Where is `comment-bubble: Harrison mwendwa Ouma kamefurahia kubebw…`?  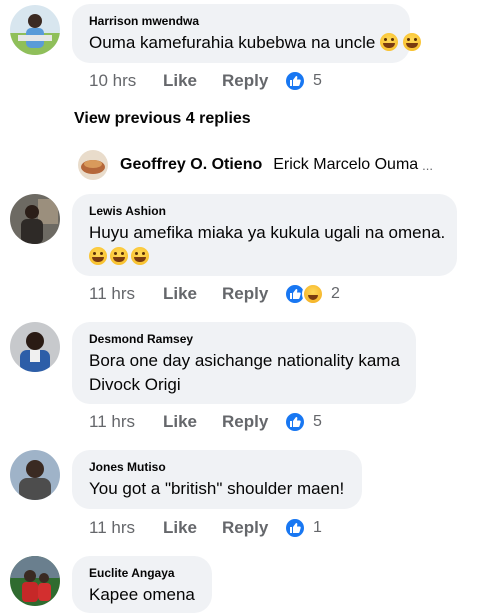 comment-bubble: Harrison mwendwa Ouma kamefurahia kubebw… is located at coordinates (246, 33).